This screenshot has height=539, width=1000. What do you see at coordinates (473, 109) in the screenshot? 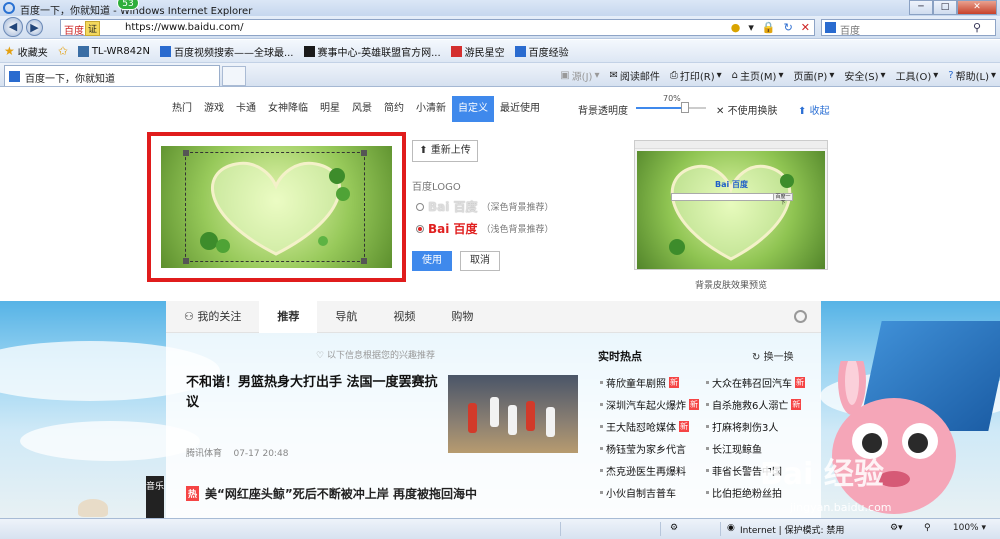
I see `skin-tab-8: 自定义` at bounding box center [473, 109].